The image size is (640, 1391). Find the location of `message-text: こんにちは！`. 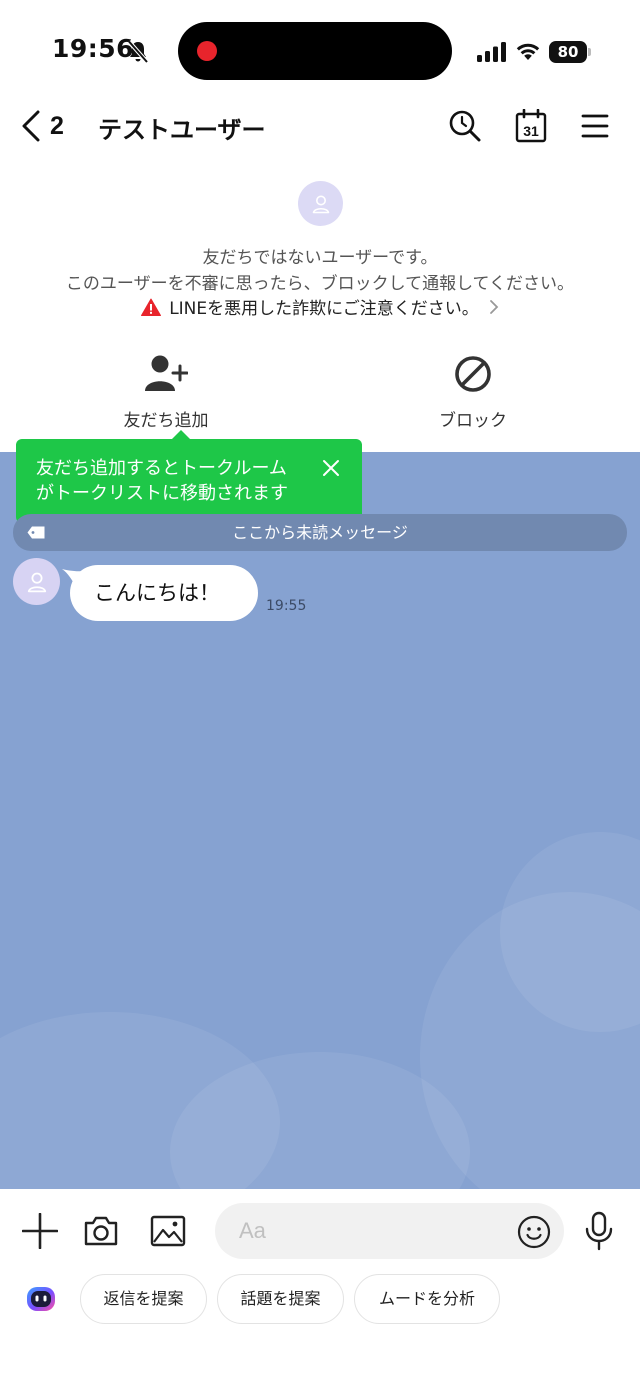

message-text: こんにちは！ is located at coordinates (157, 593).